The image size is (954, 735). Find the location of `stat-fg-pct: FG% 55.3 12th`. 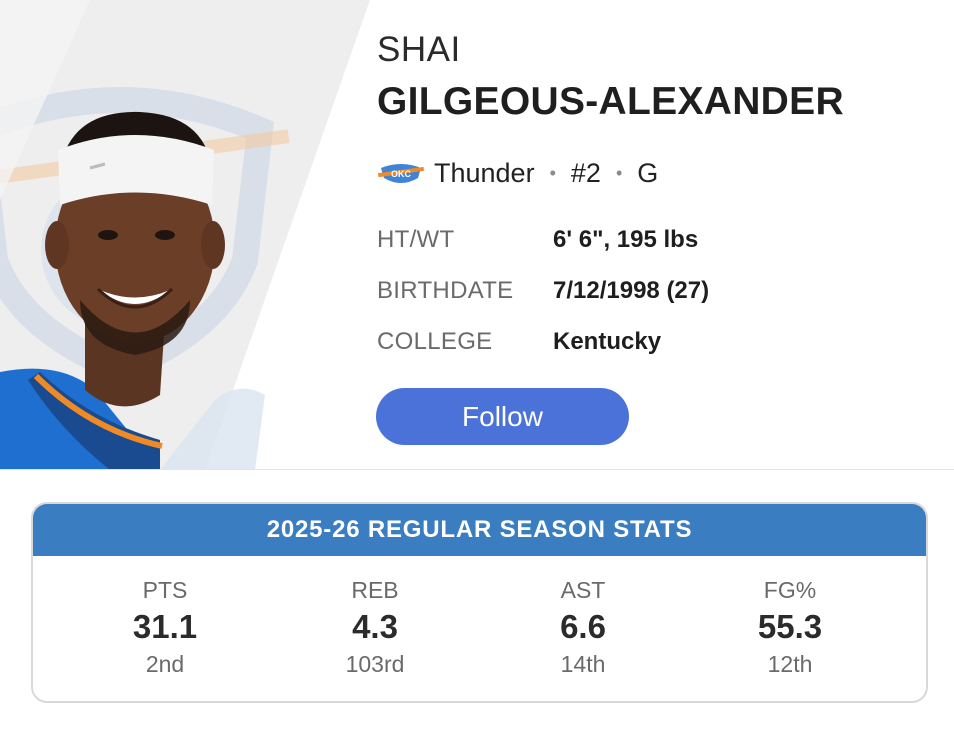

stat-fg-pct: FG% 55.3 12th is located at coordinates (790, 627).